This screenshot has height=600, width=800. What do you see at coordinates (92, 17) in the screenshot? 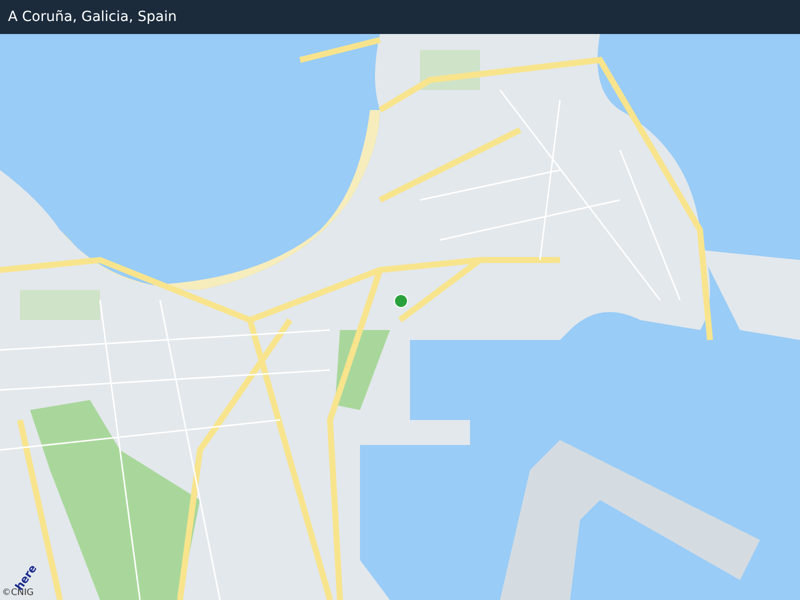
I see `location-title: A Coruña, Galicia, Spain` at bounding box center [92, 17].